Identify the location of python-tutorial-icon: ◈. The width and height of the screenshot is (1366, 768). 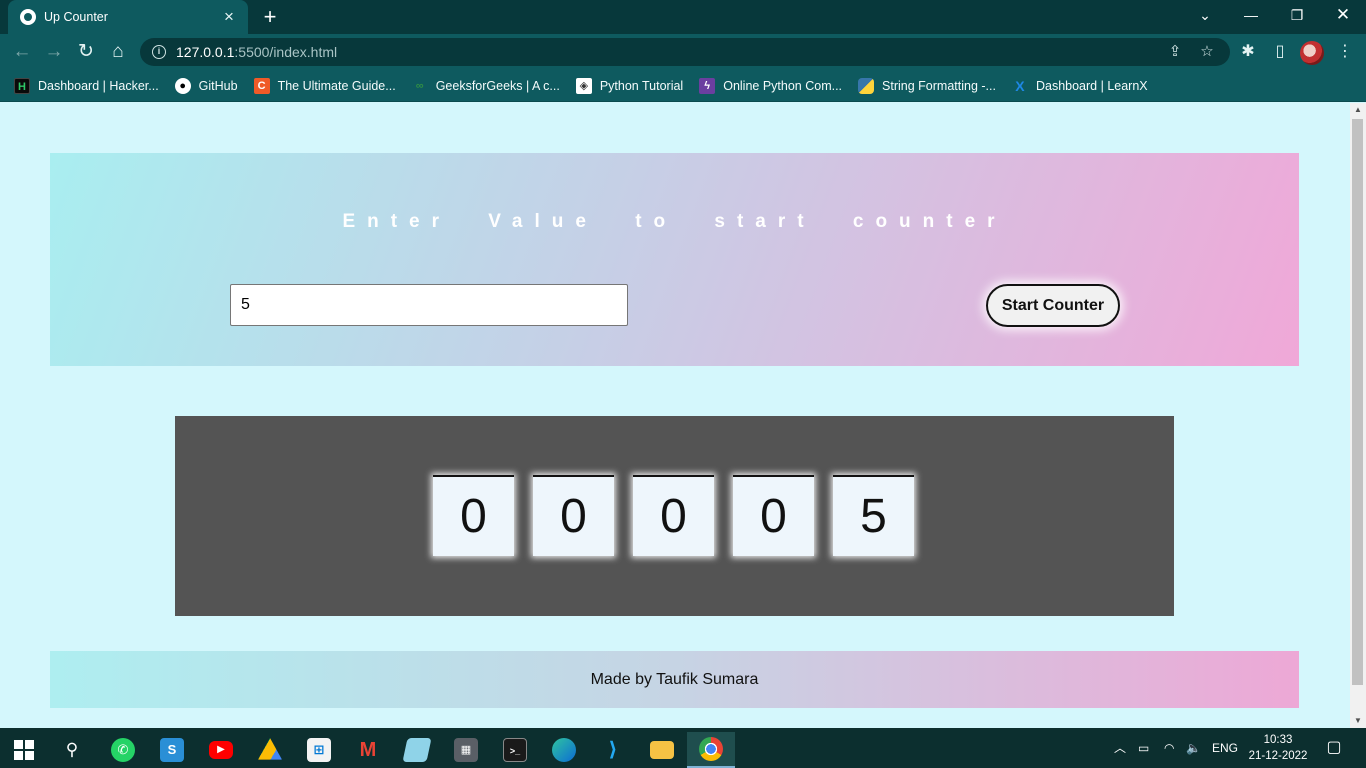
(583, 85).